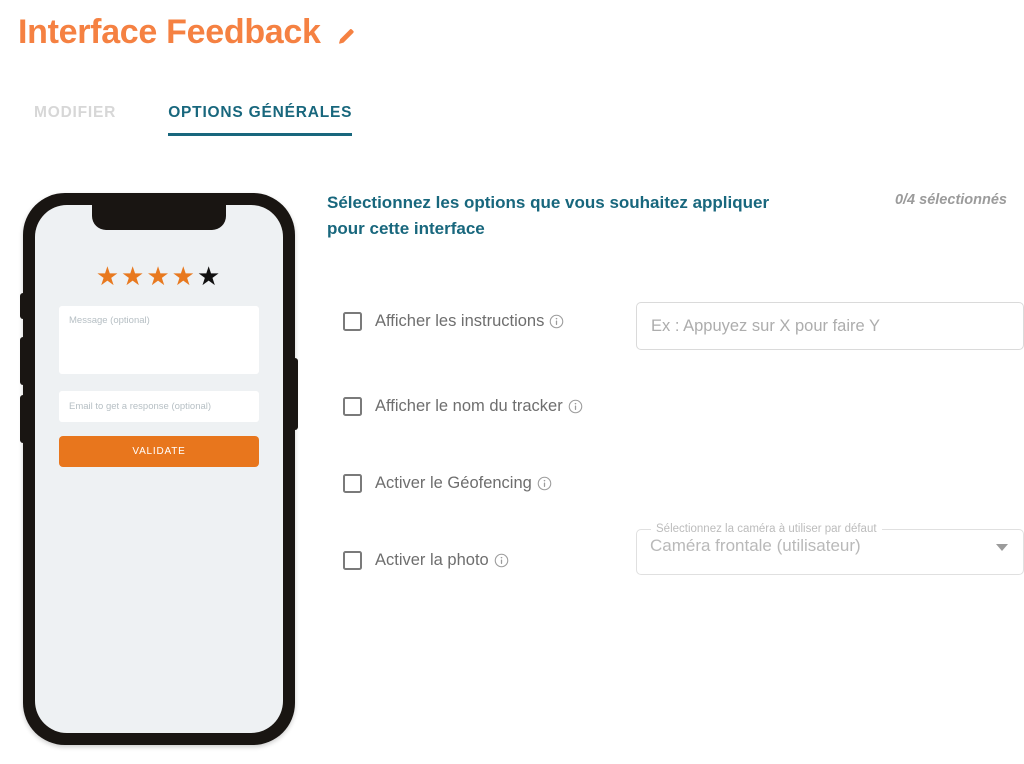 This screenshot has width=1024, height=764. Describe the element at coordinates (556, 325) in the screenshot. I see `info-icon-instructions` at that location.